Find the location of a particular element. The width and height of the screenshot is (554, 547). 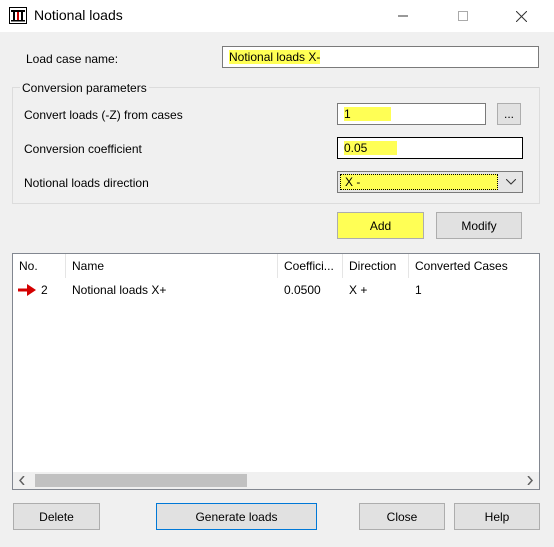

scroll-left-icon is located at coordinates (22, 480).